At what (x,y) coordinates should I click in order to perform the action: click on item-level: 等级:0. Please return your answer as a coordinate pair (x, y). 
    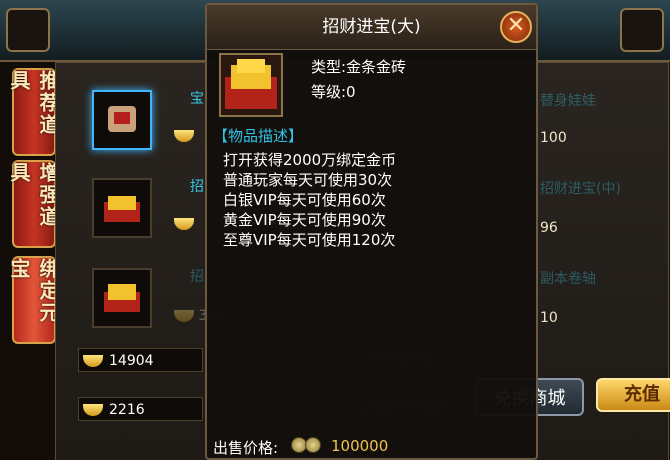
    Looking at the image, I should click on (333, 92).